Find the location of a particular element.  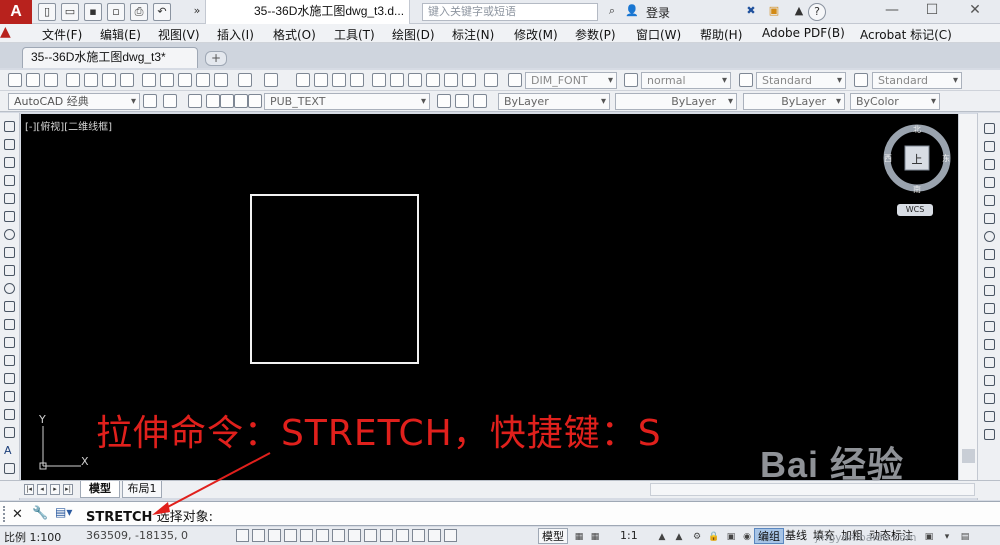

command-line: ✕ 🔧 ▤▾ STRETCH 选择对象: is located at coordinates (500, 513).